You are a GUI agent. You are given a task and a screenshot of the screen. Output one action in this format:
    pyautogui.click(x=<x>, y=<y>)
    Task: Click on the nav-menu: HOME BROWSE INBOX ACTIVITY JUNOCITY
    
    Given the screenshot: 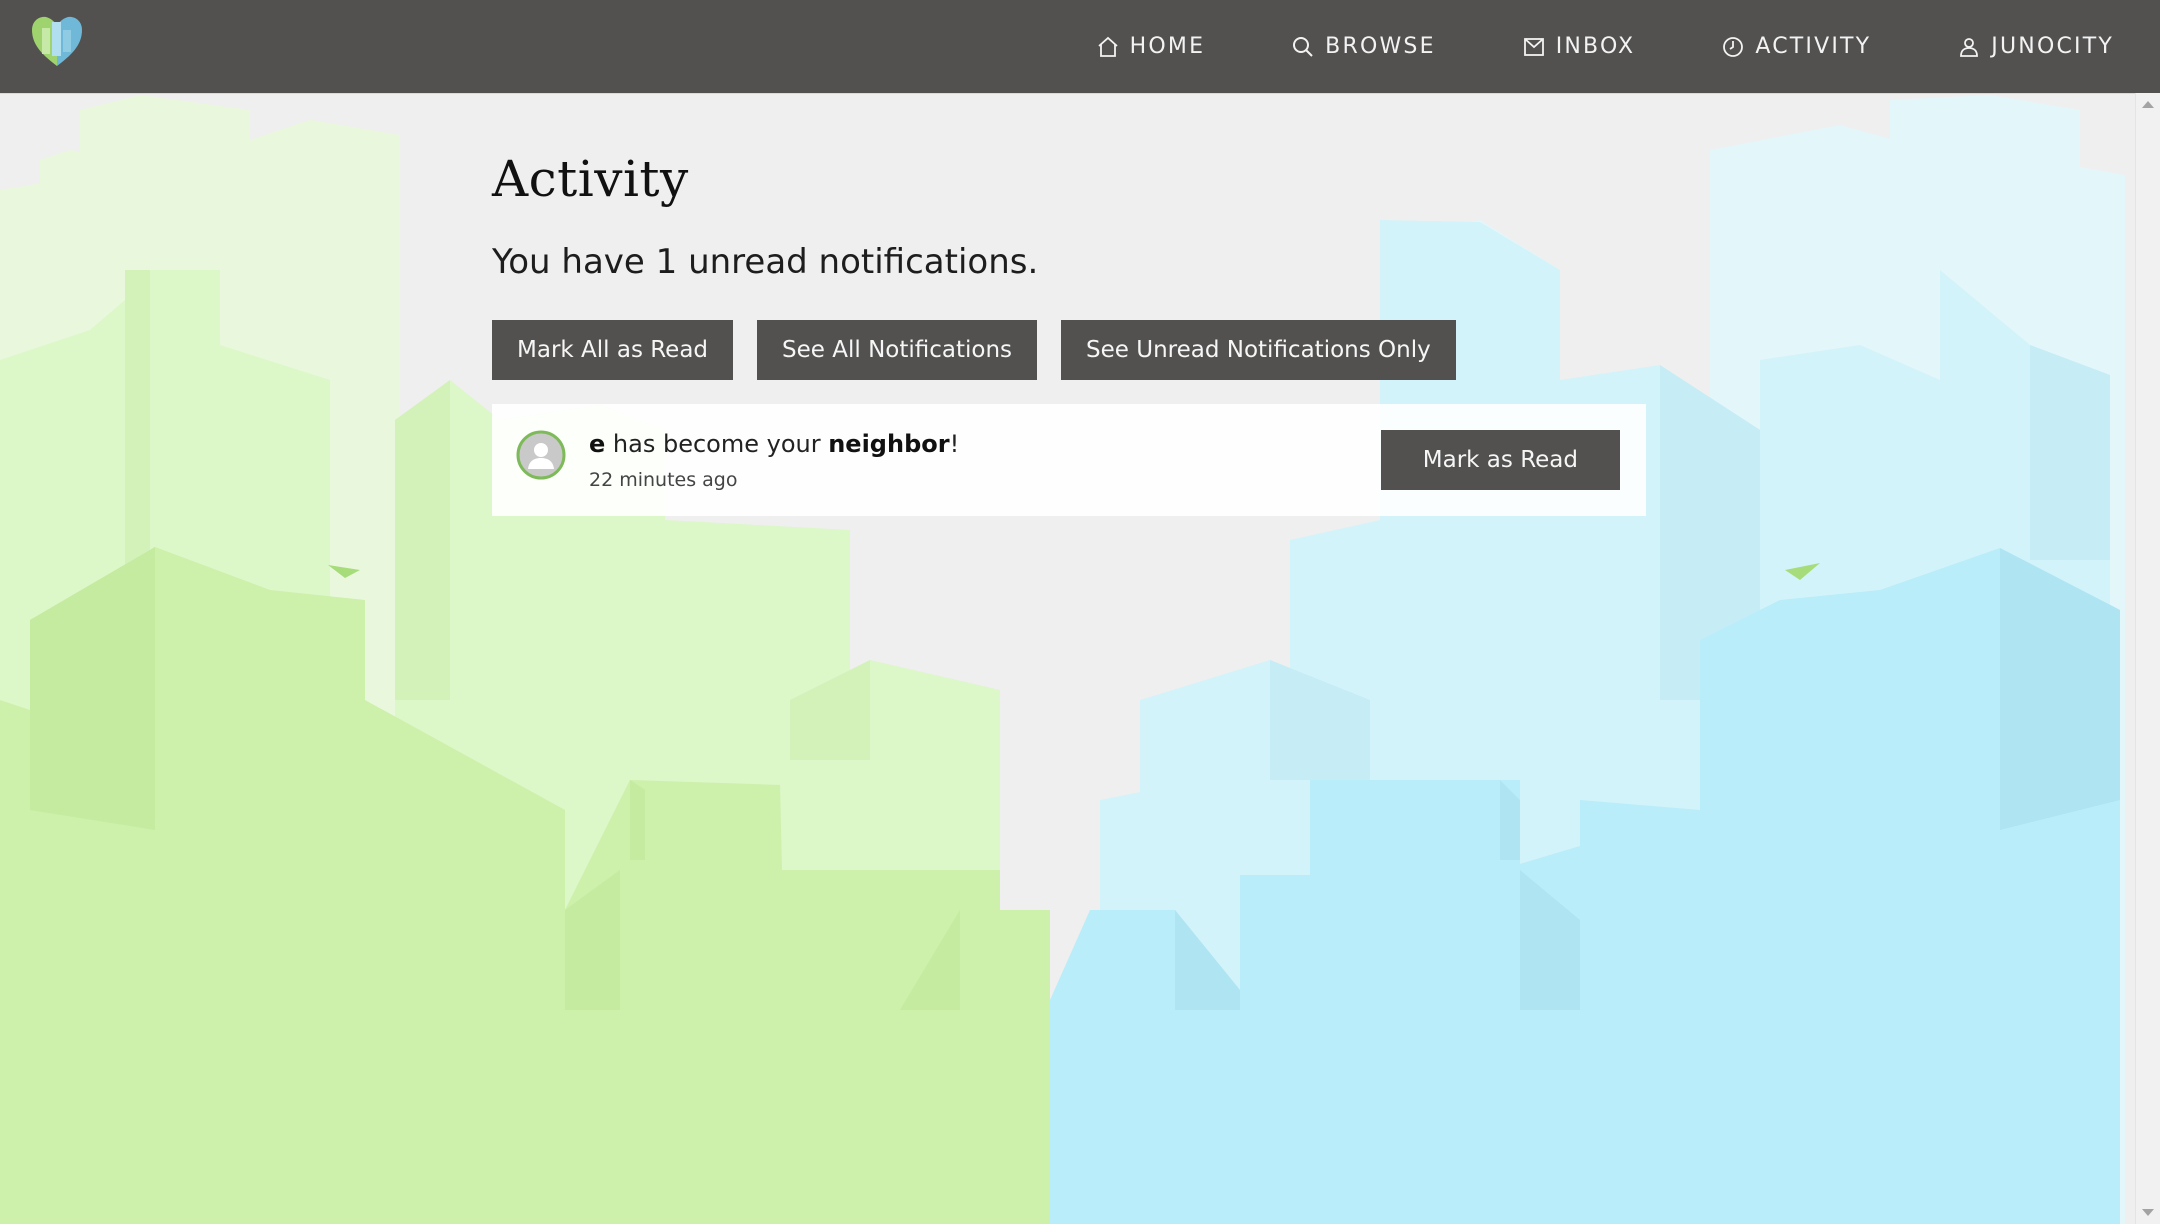 What is the action you would take?
    pyautogui.click(x=1562, y=46)
    